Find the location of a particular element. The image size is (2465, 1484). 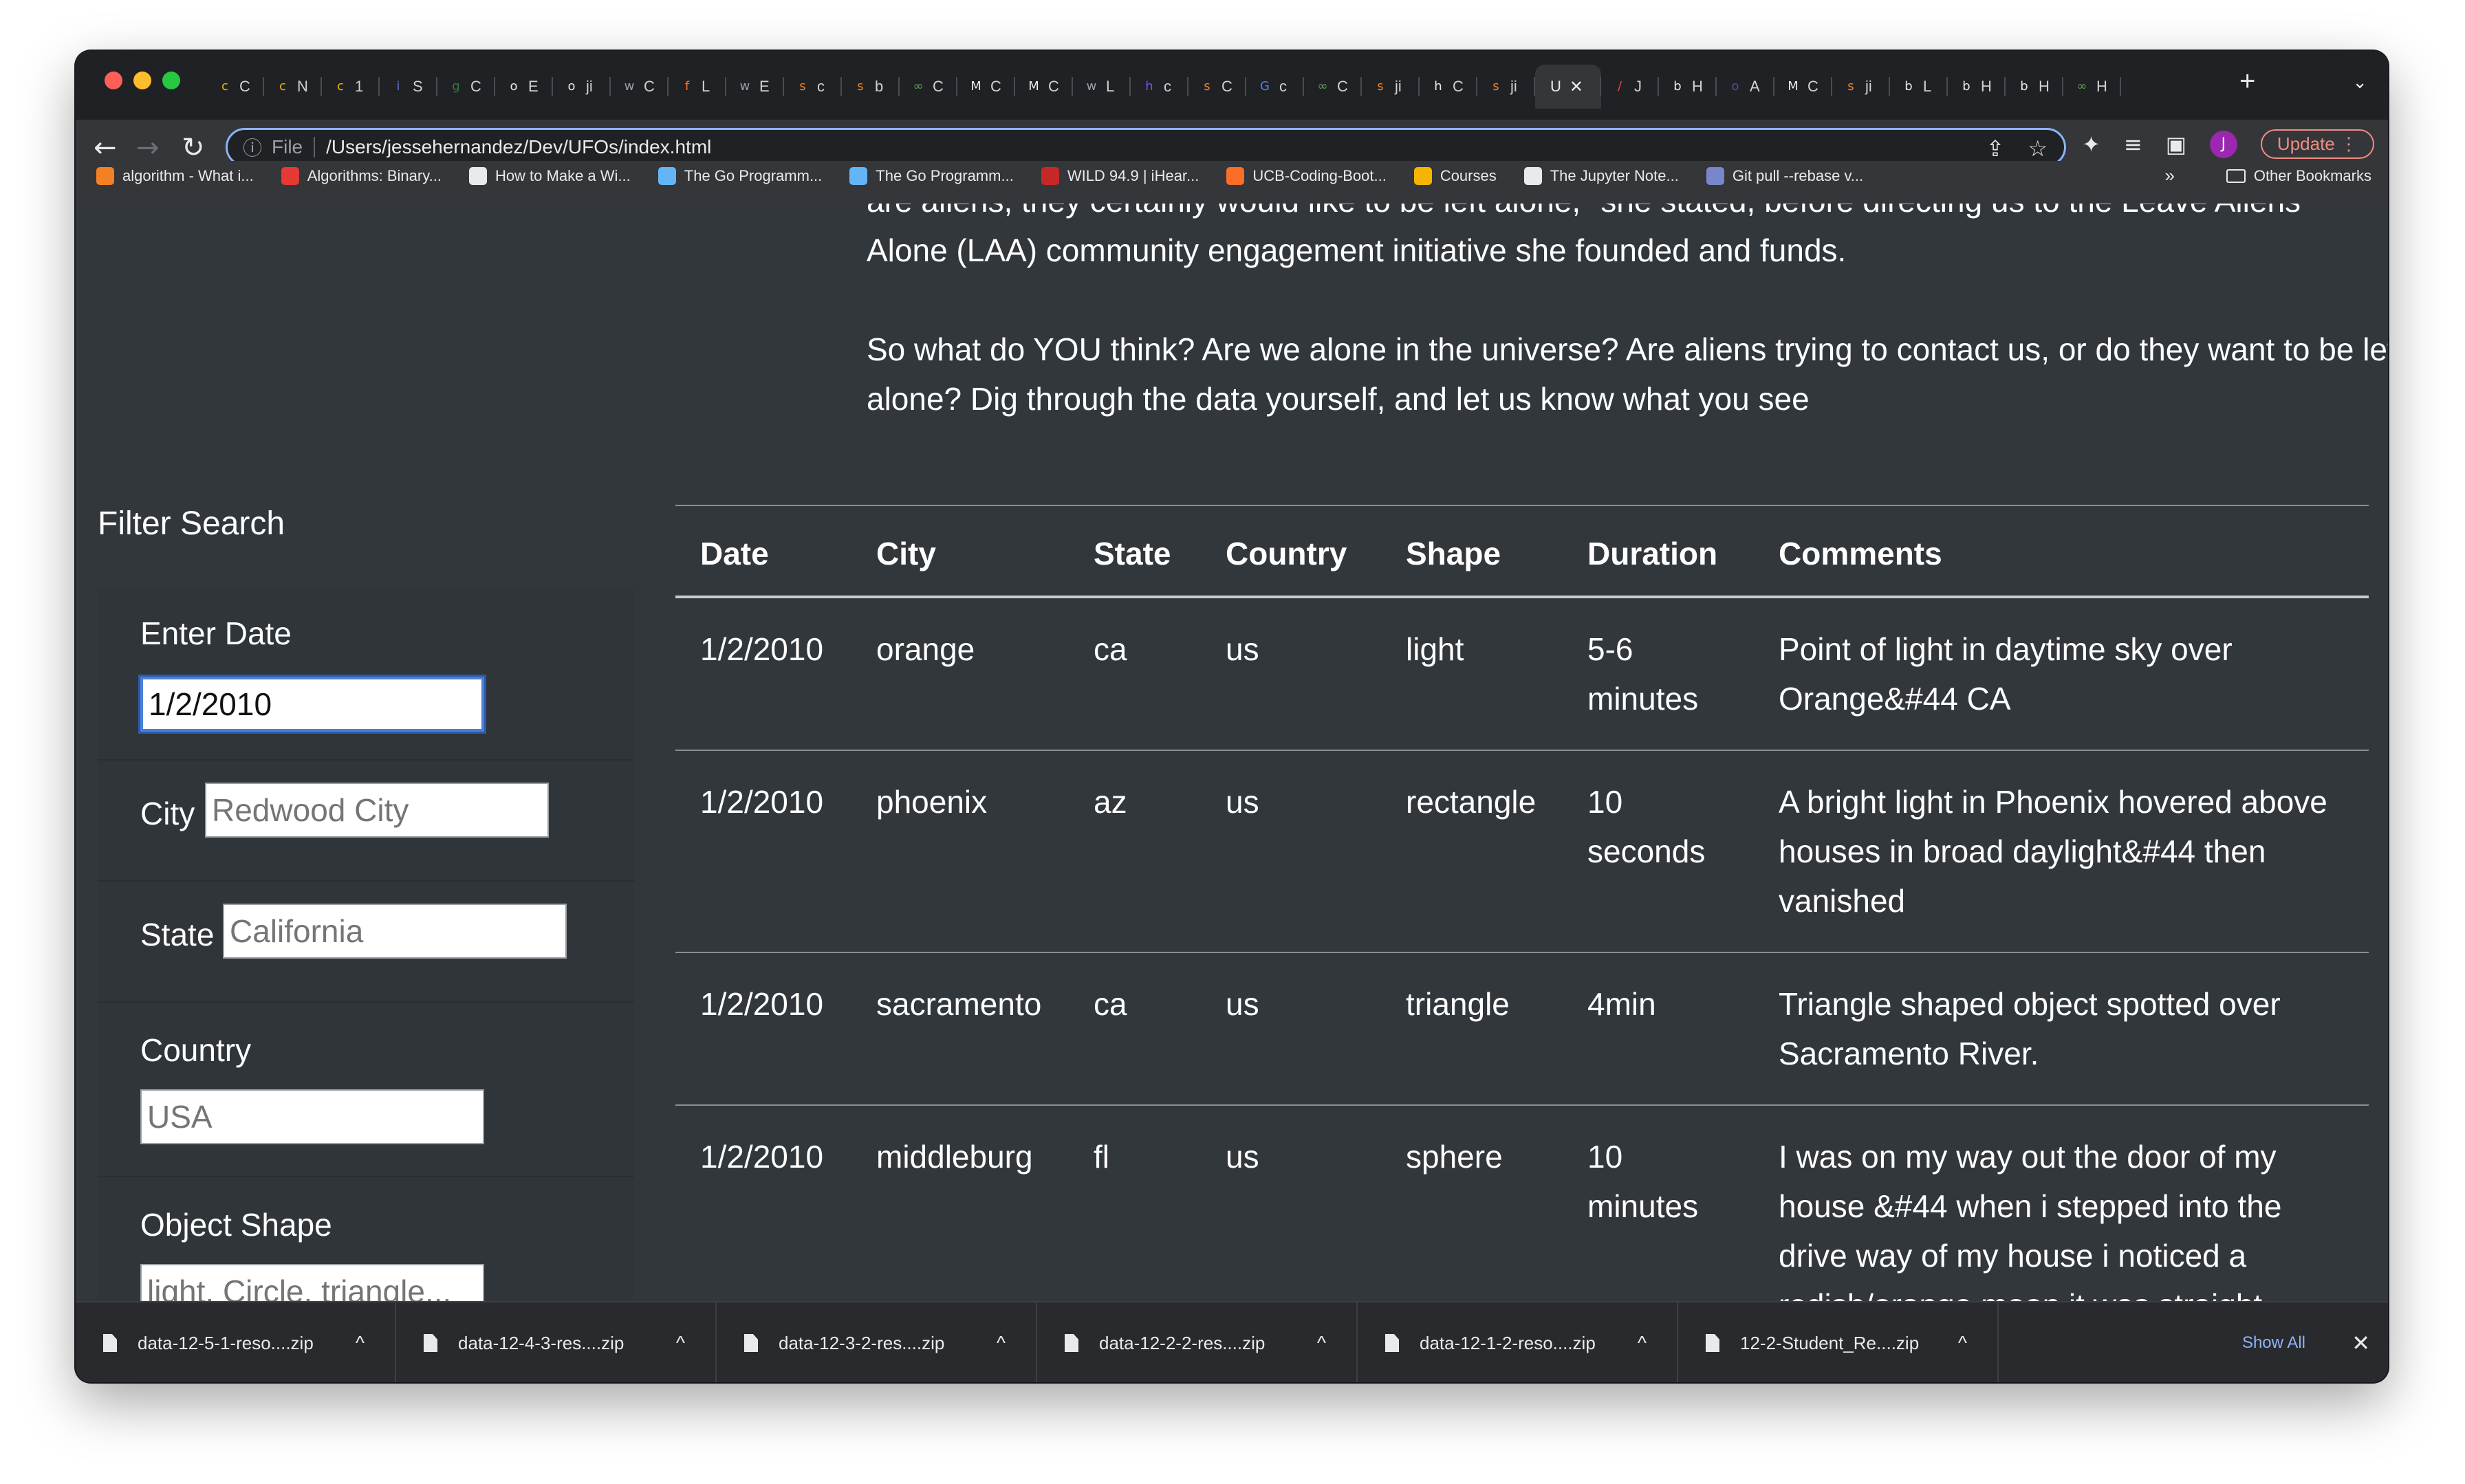

browser-tab: sc is located at coordinates (813, 87).